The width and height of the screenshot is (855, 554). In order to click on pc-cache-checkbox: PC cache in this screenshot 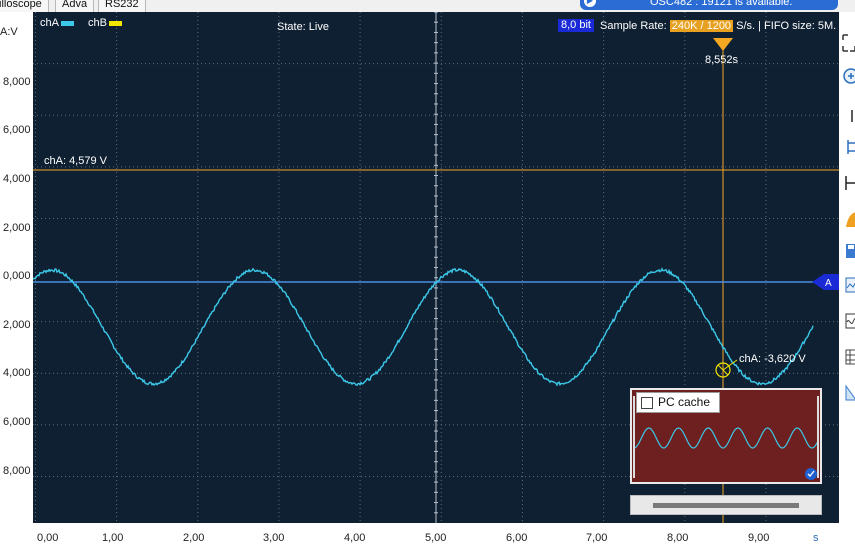, I will do `click(678, 402)`.